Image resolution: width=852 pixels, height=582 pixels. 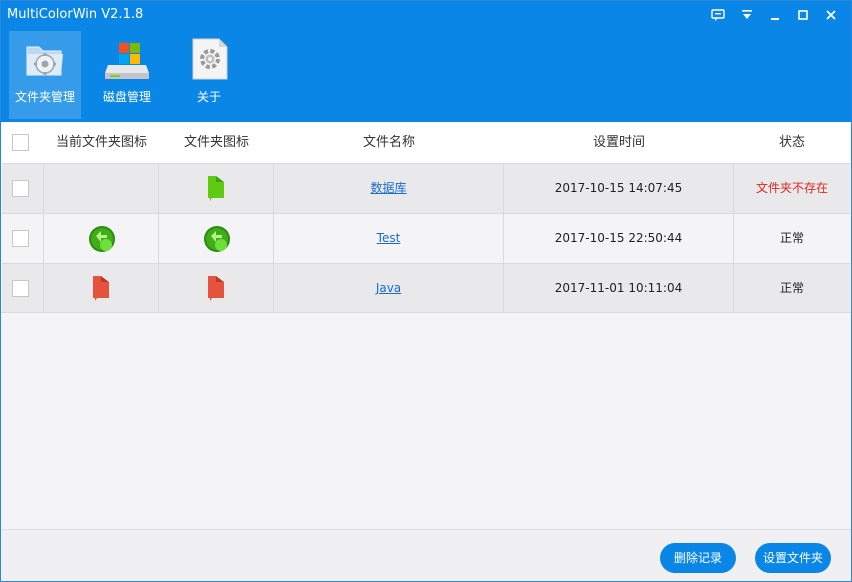 I want to click on current-icon-cell, so click(x=101, y=188).